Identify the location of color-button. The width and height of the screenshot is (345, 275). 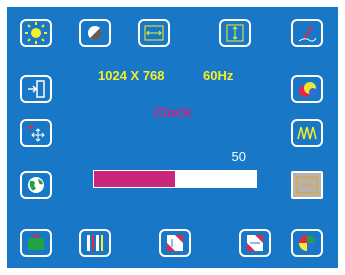
(307, 89).